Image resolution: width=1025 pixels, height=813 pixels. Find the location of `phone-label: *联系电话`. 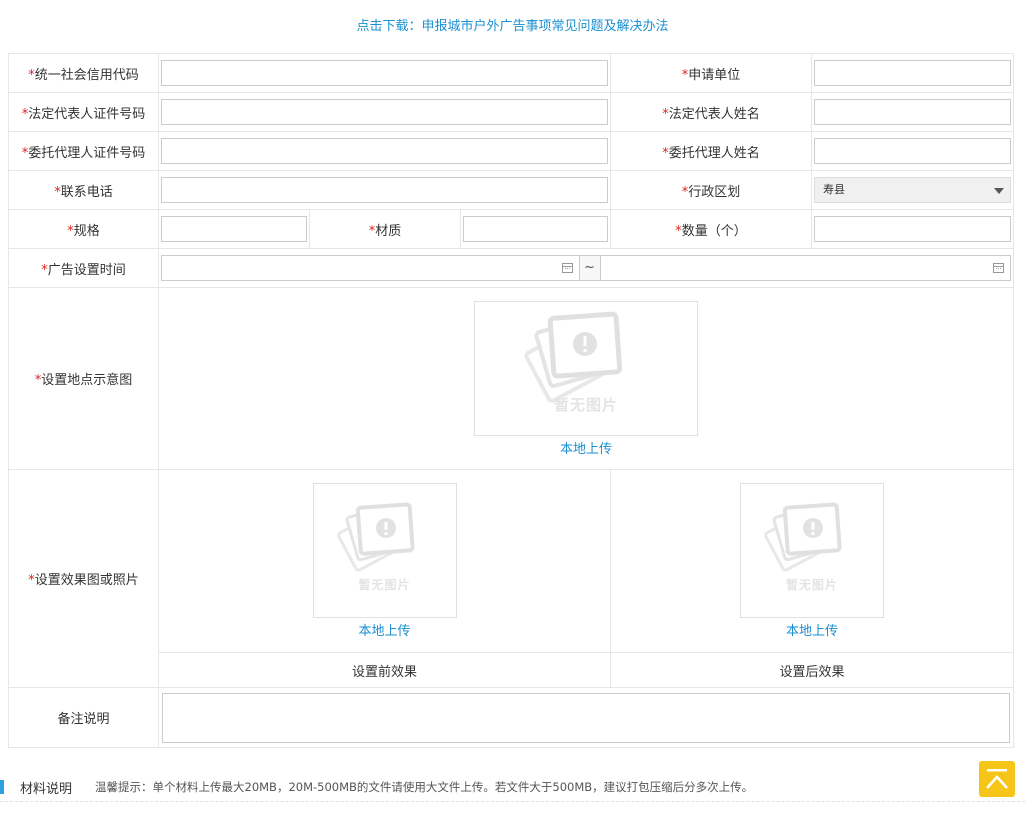

phone-label: *联系电话 is located at coordinates (83, 190).